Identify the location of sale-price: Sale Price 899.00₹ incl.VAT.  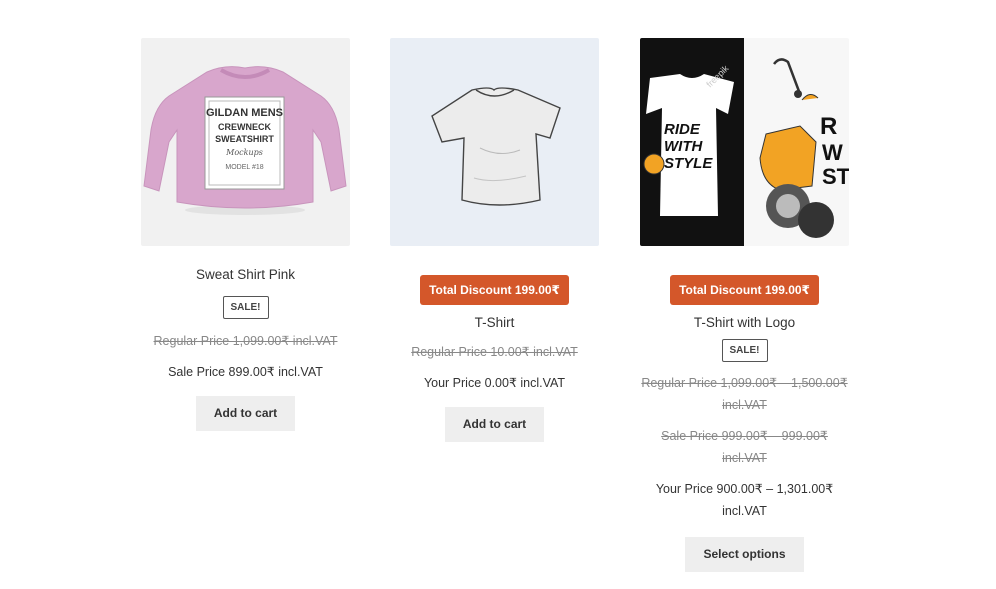
(245, 372).